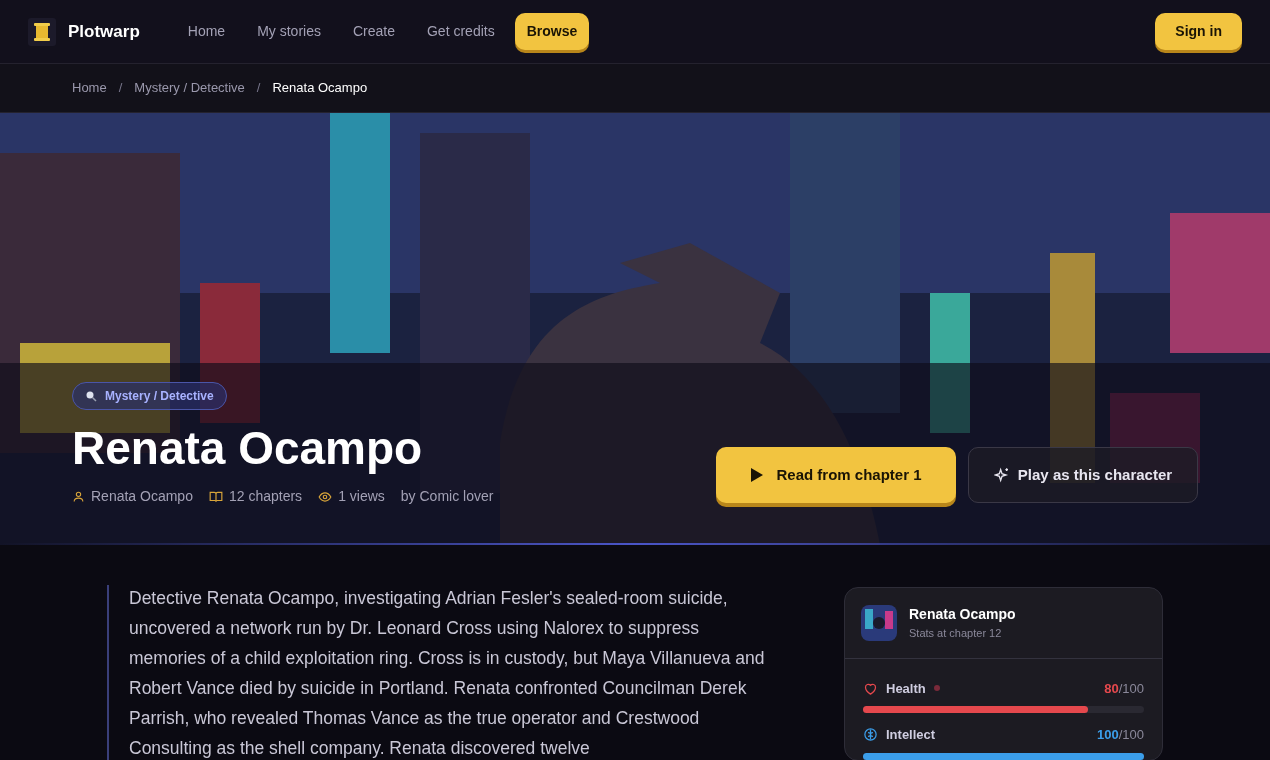  Describe the element at coordinates (289, 31) in the screenshot. I see `nav-link: My stories` at that location.